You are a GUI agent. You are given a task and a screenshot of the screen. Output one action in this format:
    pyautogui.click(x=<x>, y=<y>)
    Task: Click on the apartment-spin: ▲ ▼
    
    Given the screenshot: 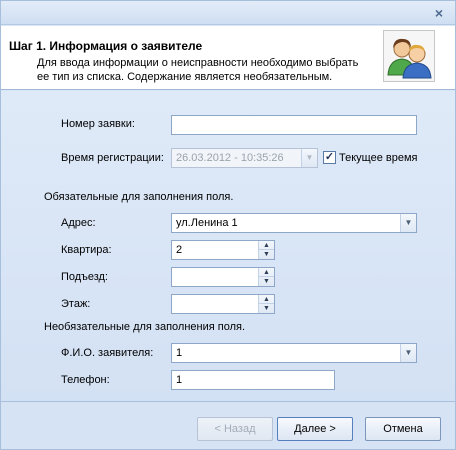 What is the action you would take?
    pyautogui.click(x=266, y=250)
    